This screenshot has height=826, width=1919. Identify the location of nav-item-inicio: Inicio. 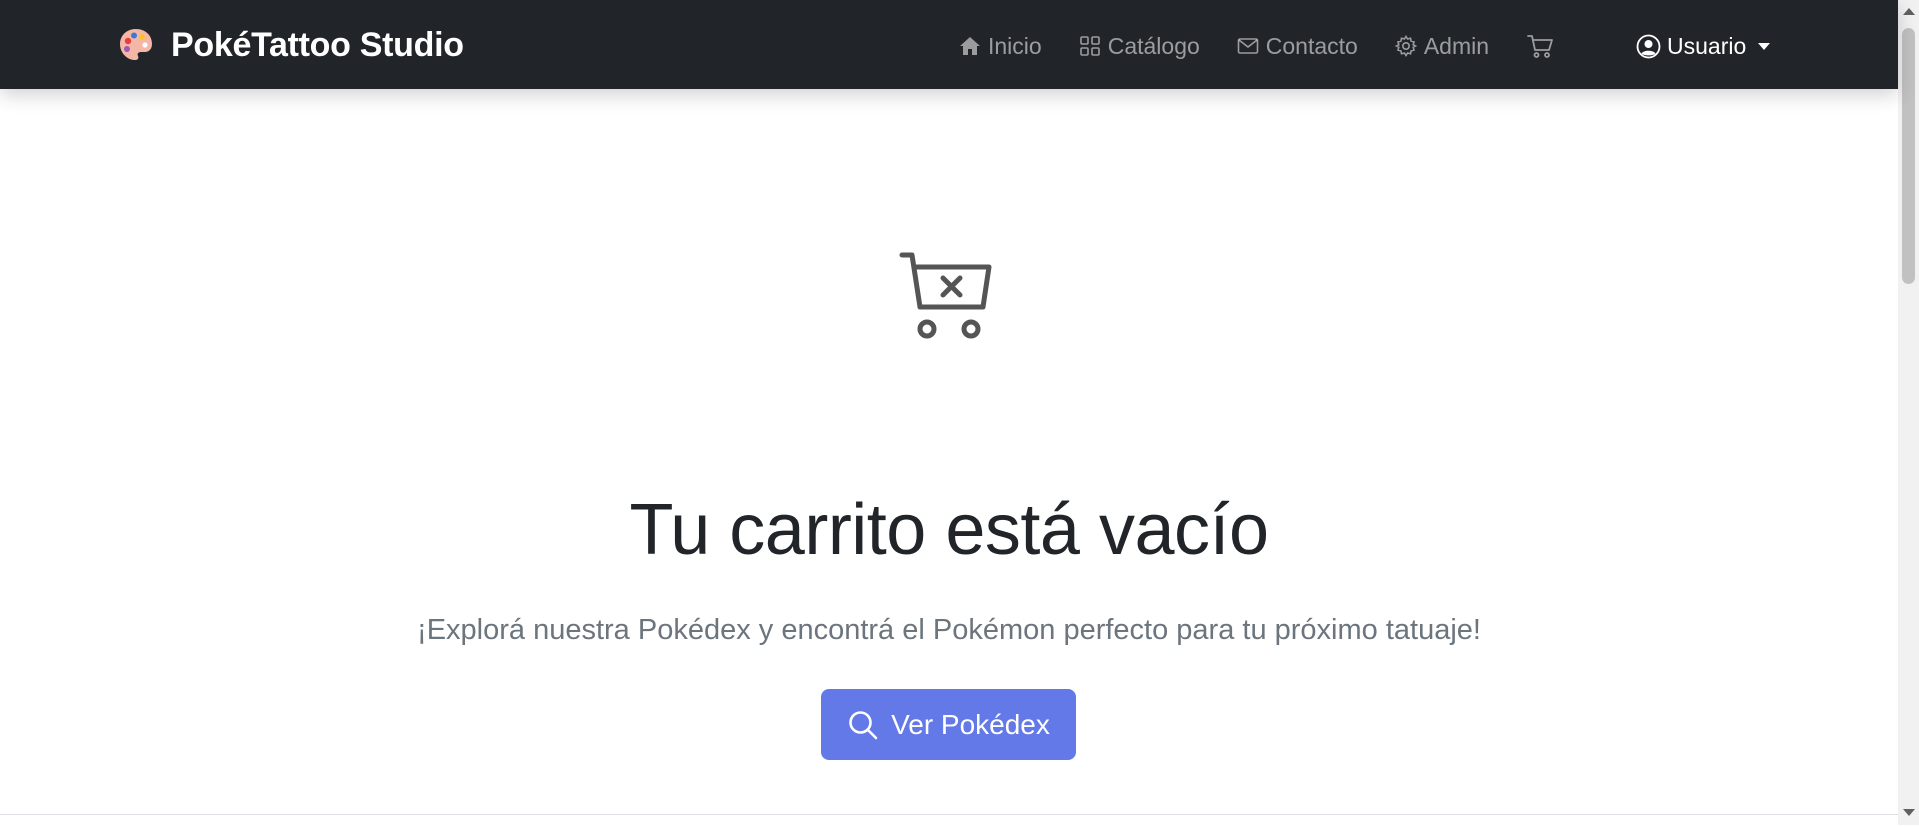
(1000, 46).